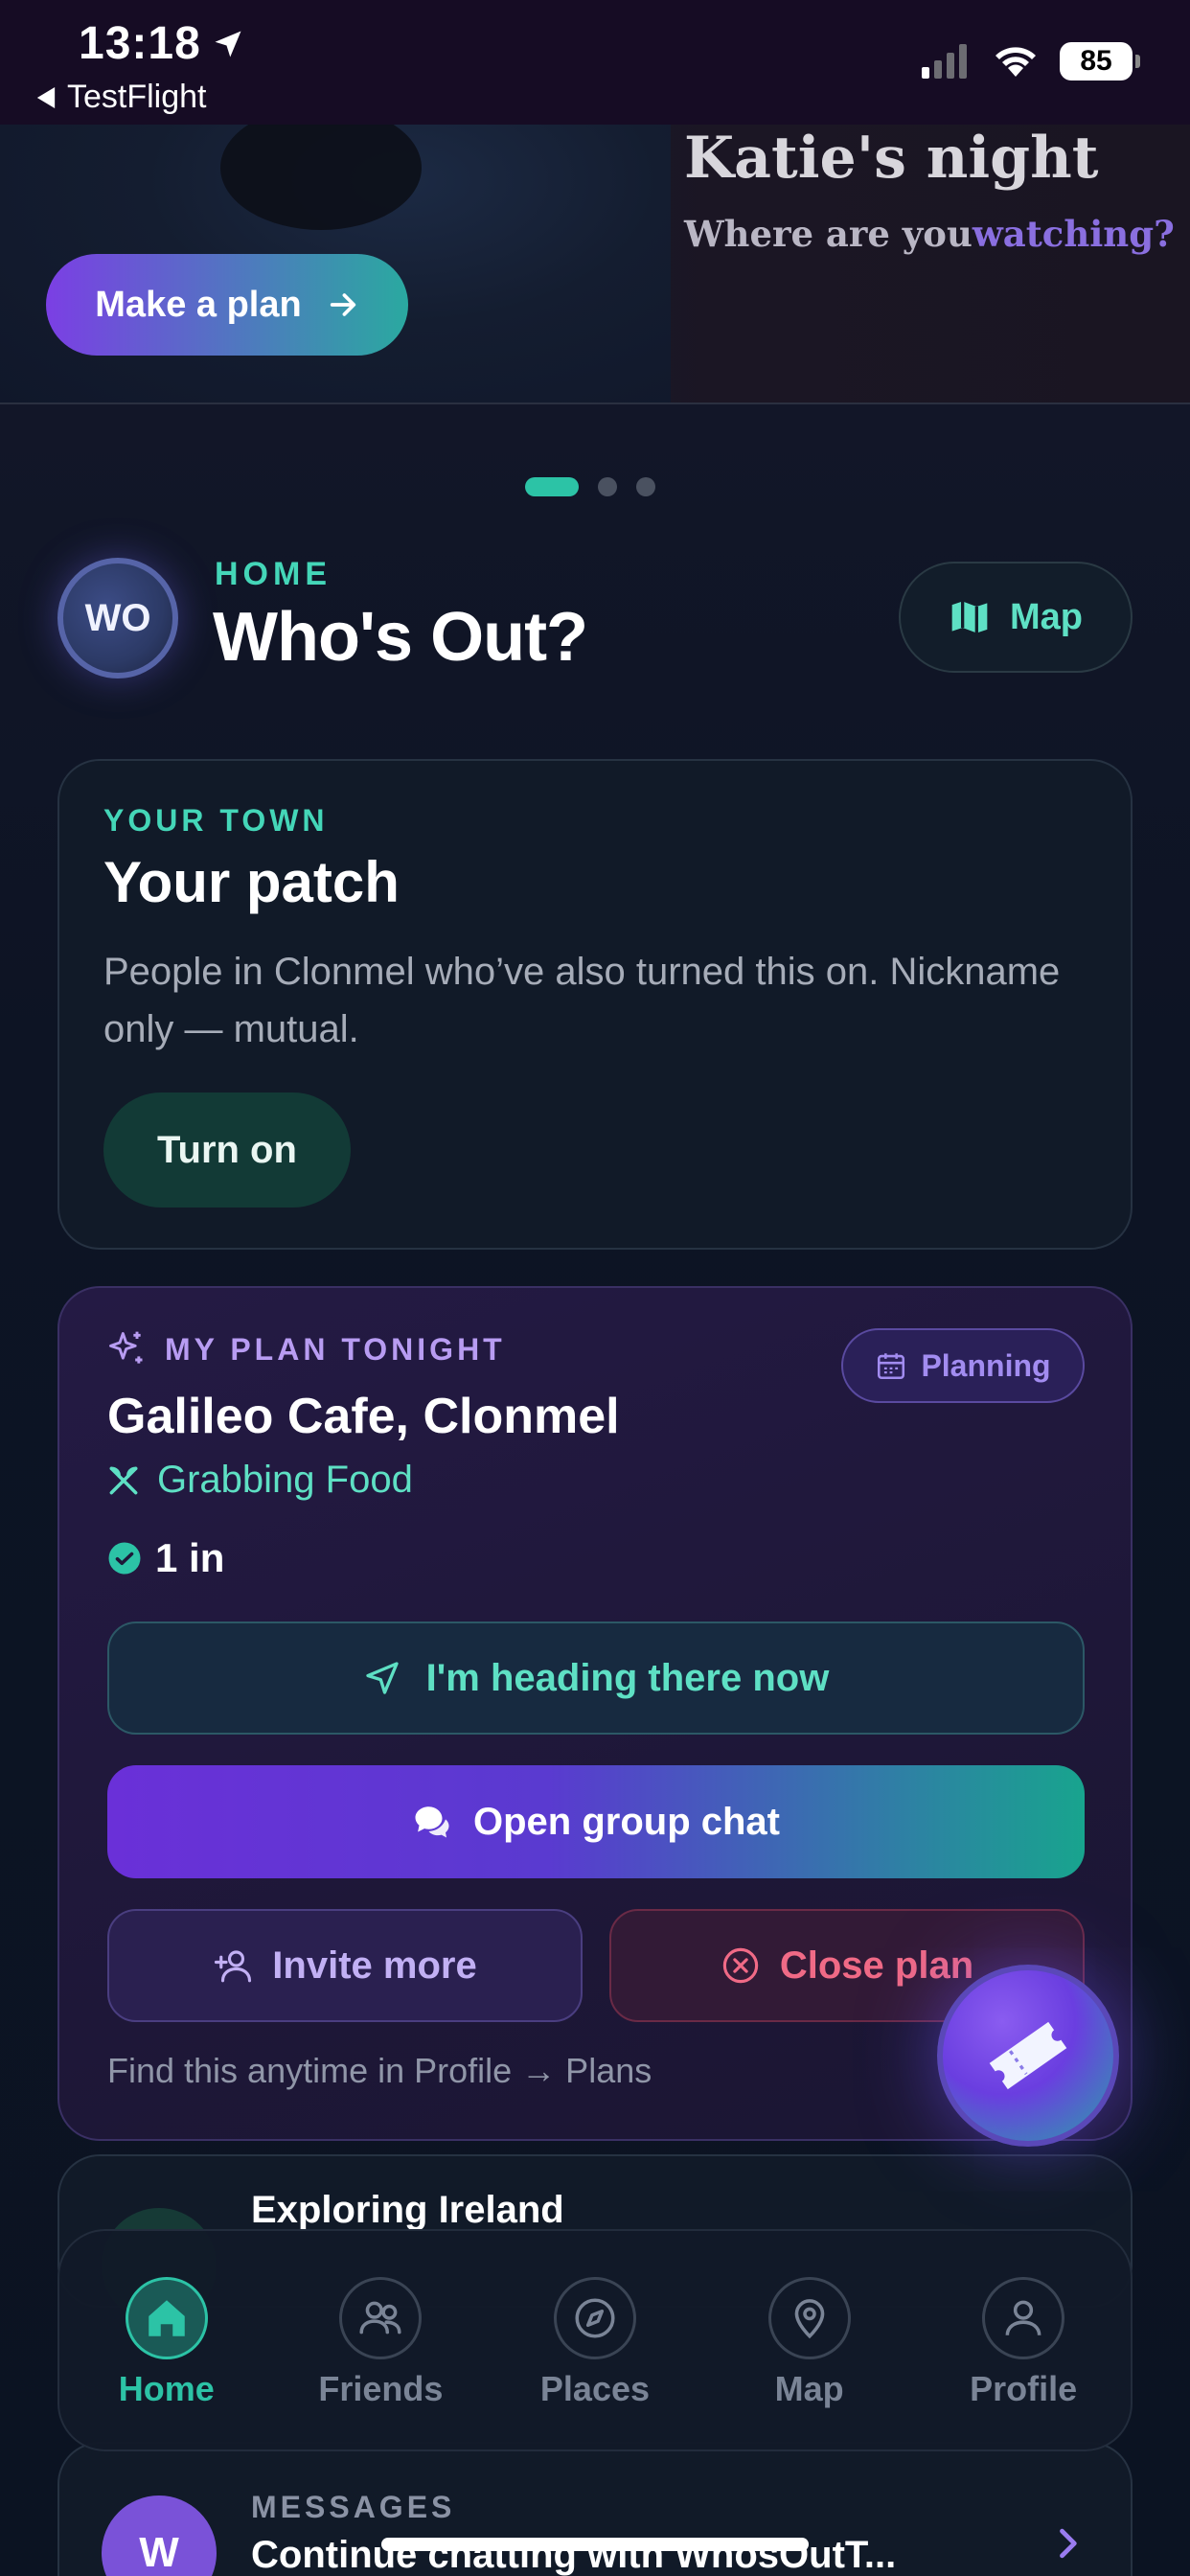 This screenshot has height=2576, width=1190. Describe the element at coordinates (167, 2318) in the screenshot. I see `home-icon` at that location.